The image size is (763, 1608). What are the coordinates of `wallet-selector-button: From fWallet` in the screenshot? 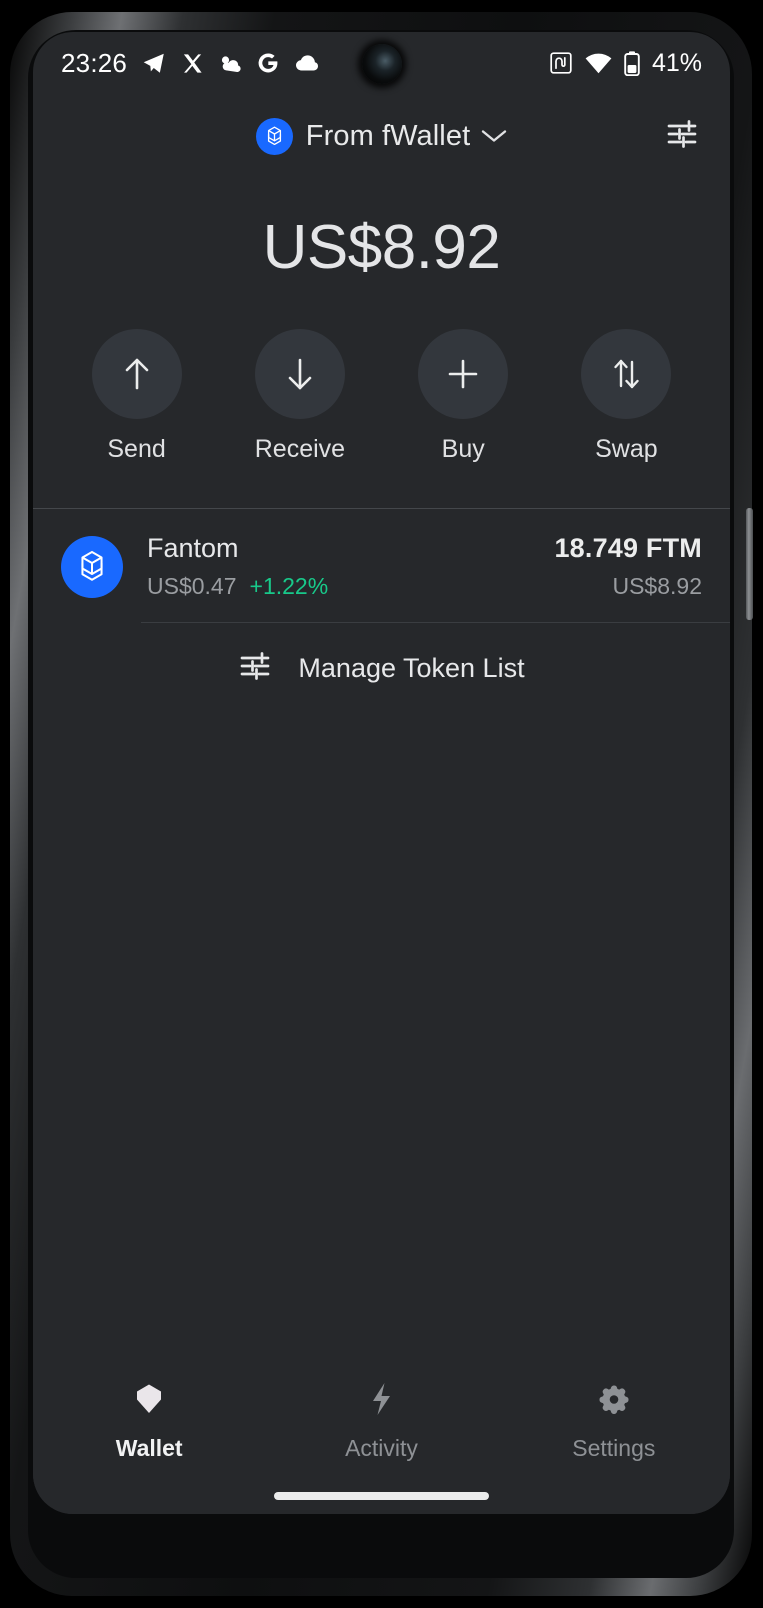 It's located at (381, 136).